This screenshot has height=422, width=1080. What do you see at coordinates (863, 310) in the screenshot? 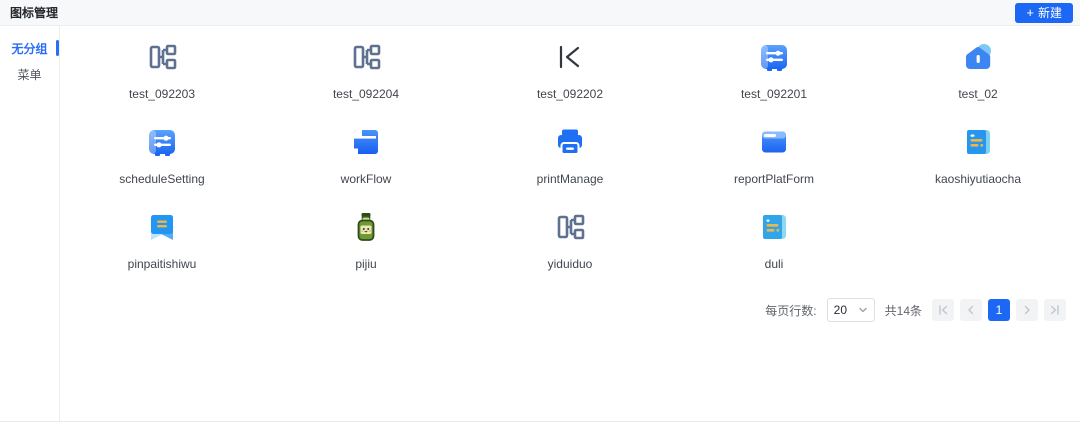
I see `chevron-down-icon` at bounding box center [863, 310].